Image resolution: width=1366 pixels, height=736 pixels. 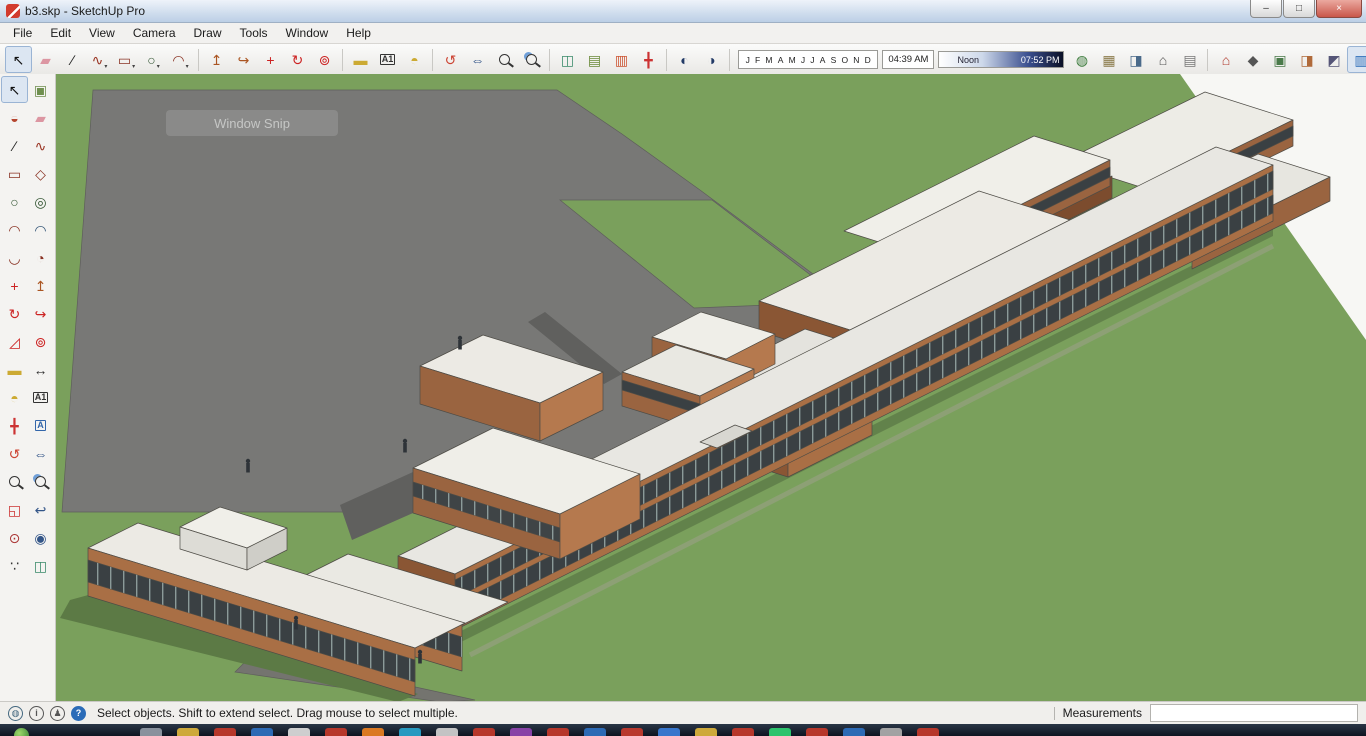 I want to click on maximize-button: □, so click(x=1299, y=9).